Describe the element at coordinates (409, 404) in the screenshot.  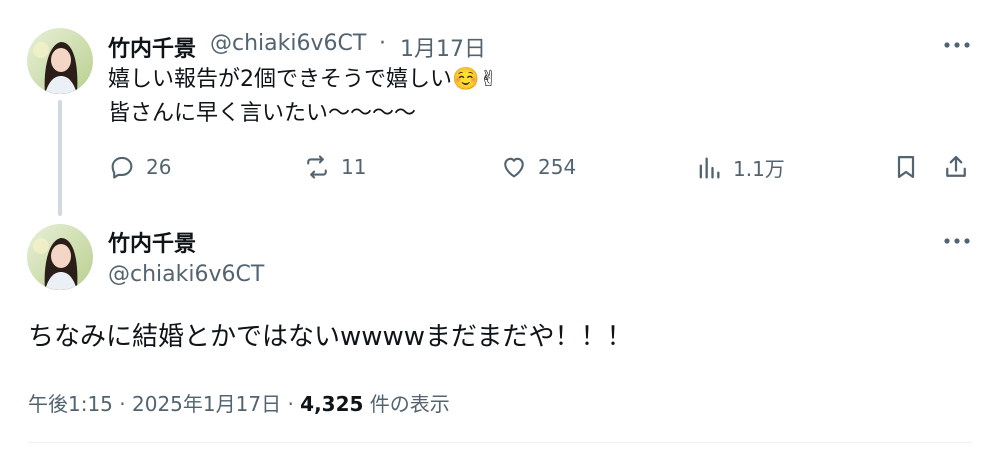
I see `view-label: 件の表示` at that location.